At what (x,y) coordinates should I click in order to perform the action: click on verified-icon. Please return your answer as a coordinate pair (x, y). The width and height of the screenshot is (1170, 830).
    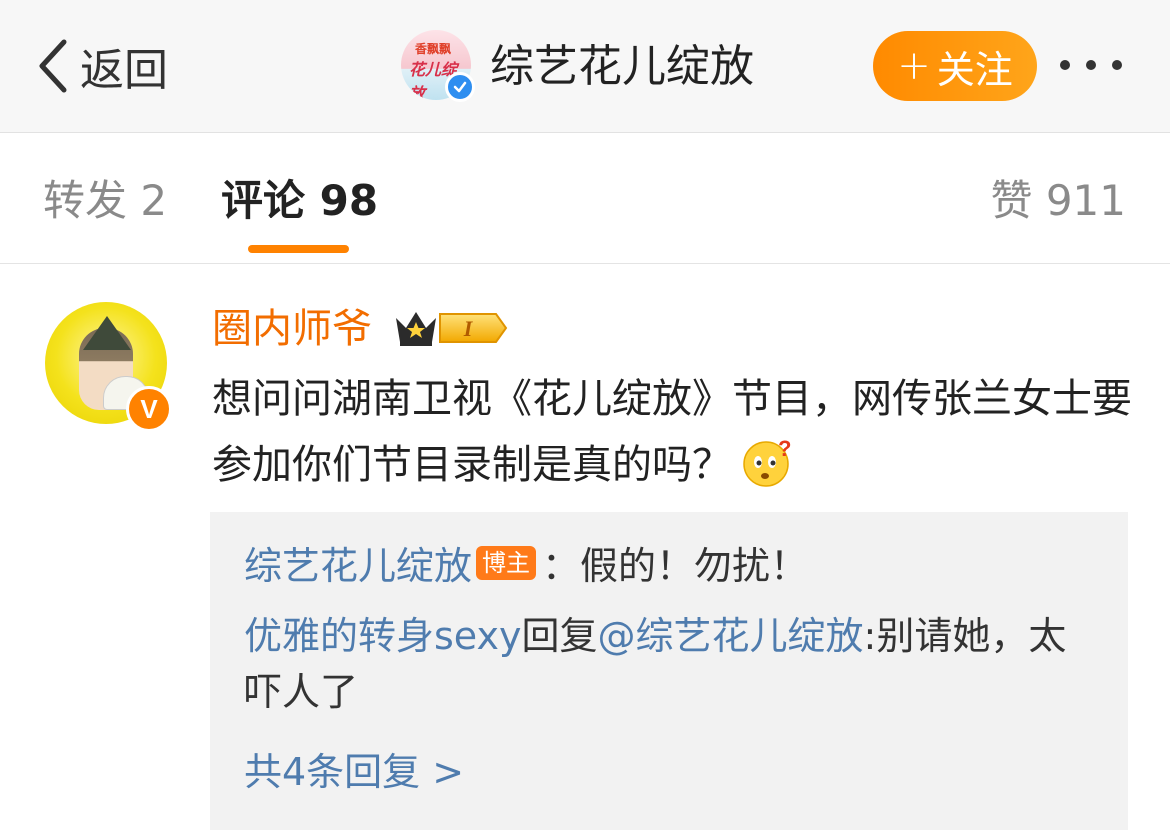
    Looking at the image, I should click on (460, 87).